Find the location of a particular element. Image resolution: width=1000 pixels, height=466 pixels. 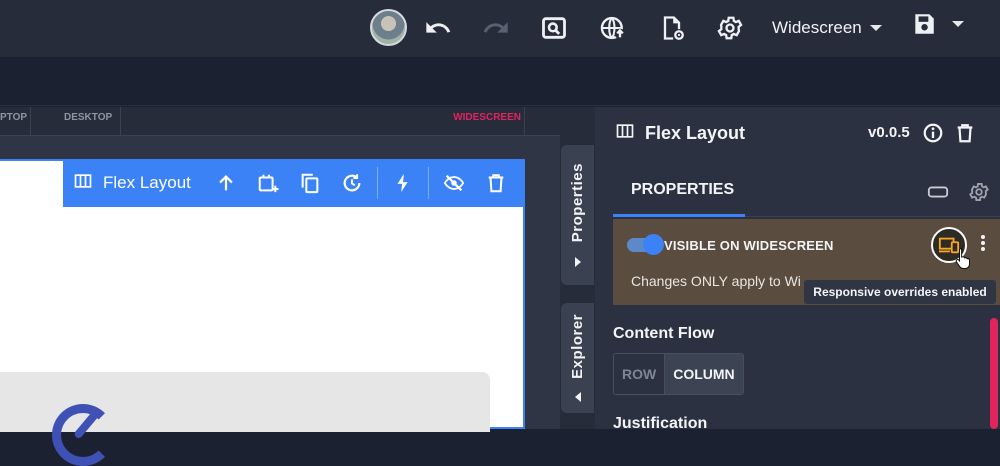

delete-component-trash-icon is located at coordinates (965, 135).